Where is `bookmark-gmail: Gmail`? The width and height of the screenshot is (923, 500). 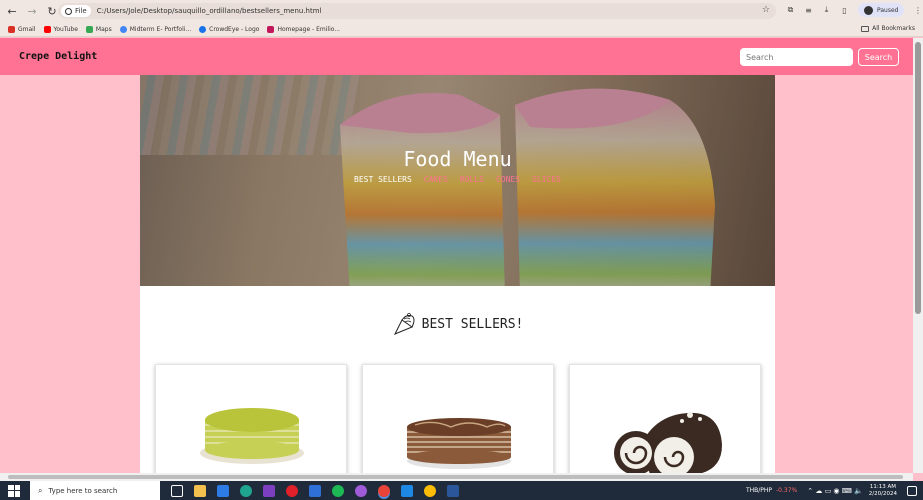
bookmark-gmail: Gmail is located at coordinates (22, 29).